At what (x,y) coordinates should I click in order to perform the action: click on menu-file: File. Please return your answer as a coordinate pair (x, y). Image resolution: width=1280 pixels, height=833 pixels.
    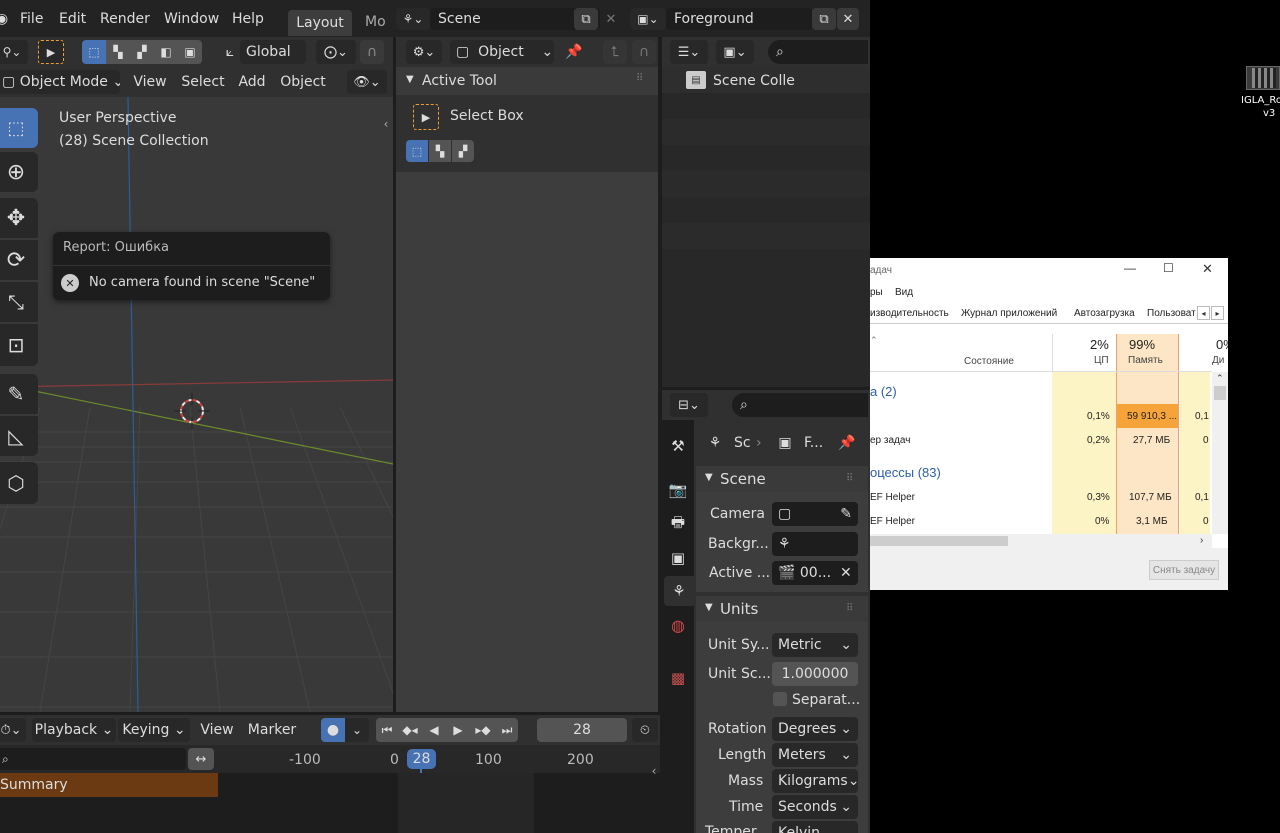
    Looking at the image, I should click on (31, 19).